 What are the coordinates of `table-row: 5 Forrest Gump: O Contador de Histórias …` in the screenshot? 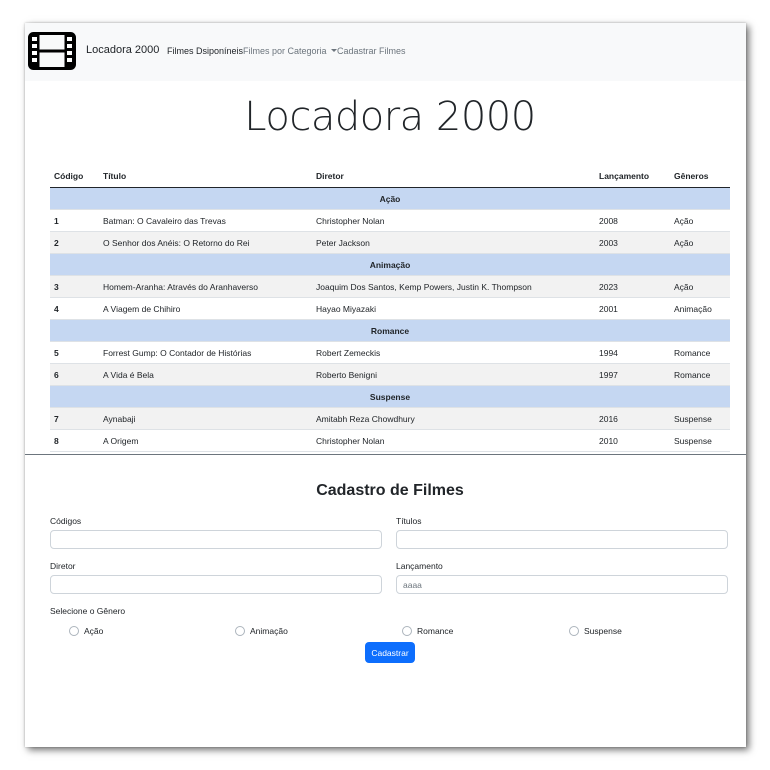 It's located at (390, 352).